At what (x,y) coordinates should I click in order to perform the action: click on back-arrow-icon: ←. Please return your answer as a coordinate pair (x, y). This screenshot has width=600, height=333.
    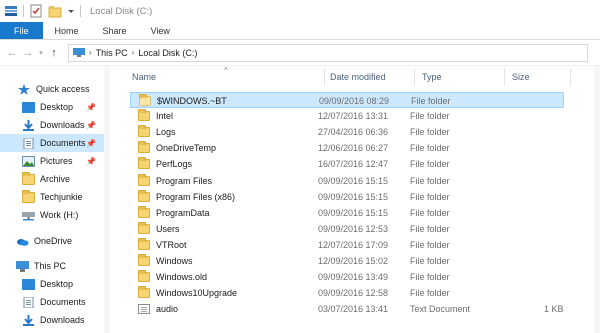
    Looking at the image, I should click on (12, 53).